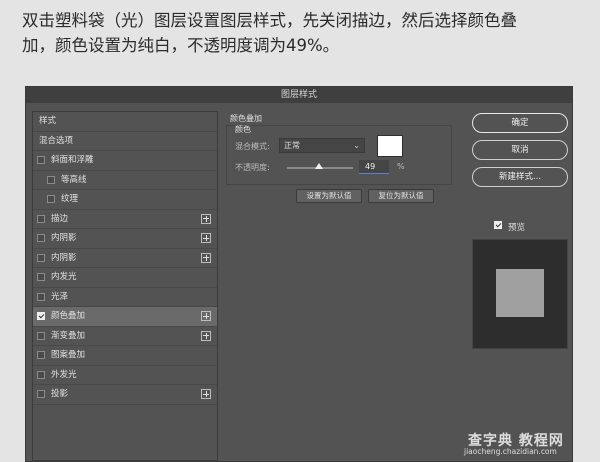 Image resolution: width=600 pixels, height=462 pixels. I want to click on watermark-url: jiaocheng.chazidian.com, so click(510, 451).